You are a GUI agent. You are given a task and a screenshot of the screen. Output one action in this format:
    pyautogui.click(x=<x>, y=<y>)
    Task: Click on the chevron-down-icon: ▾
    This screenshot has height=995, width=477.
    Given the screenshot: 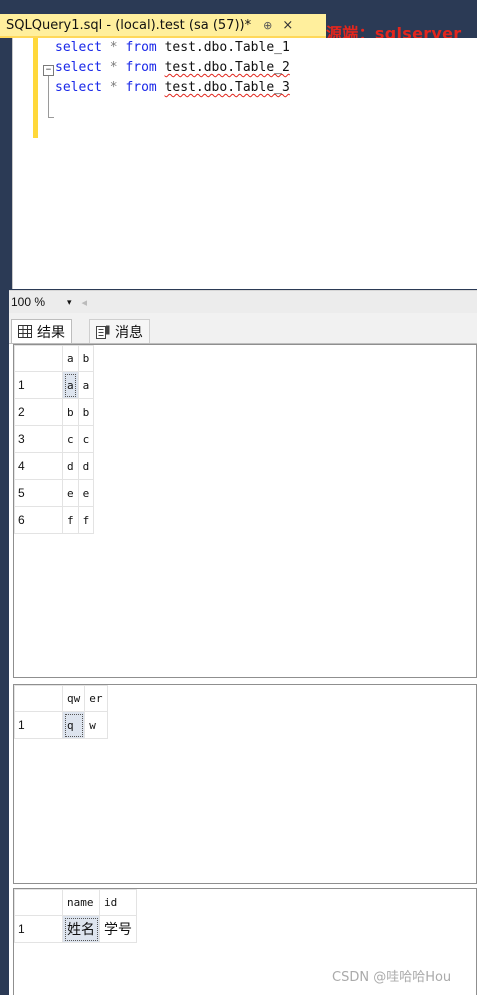 What is the action you would take?
    pyautogui.click(x=69, y=302)
    